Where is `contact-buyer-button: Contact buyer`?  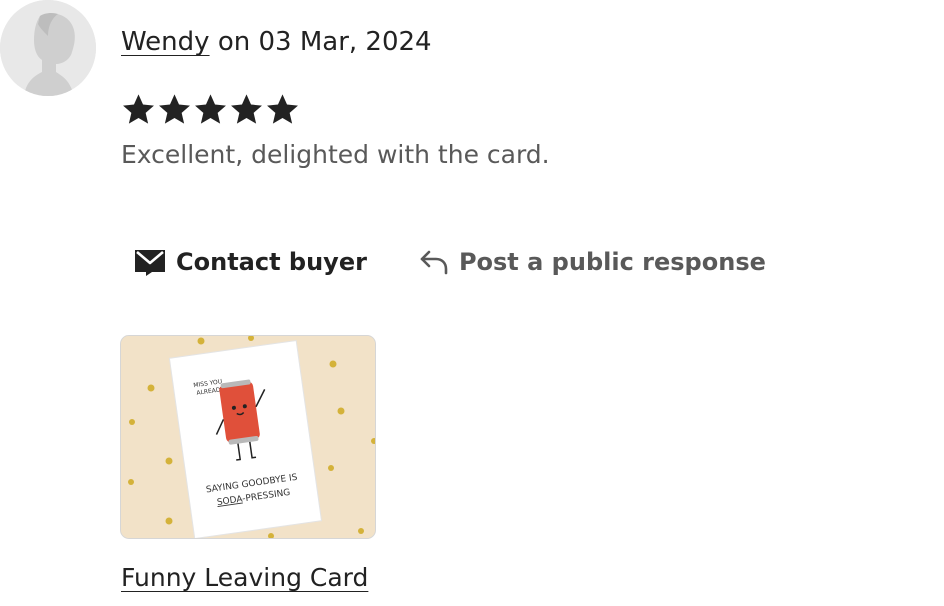
contact-buyer-button: Contact buyer is located at coordinates (250, 262).